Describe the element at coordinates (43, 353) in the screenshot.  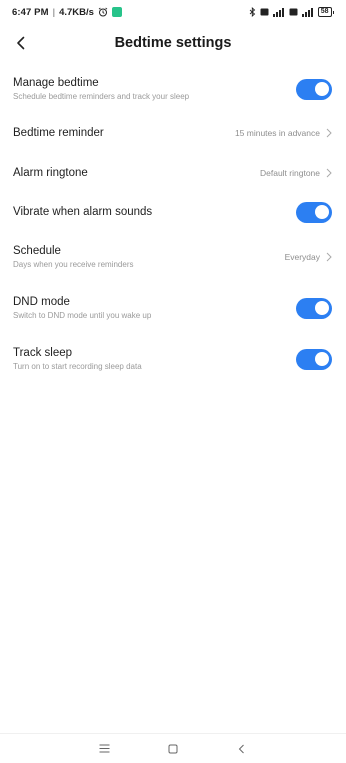
I see `track-sleep-title: Track sleep` at that location.